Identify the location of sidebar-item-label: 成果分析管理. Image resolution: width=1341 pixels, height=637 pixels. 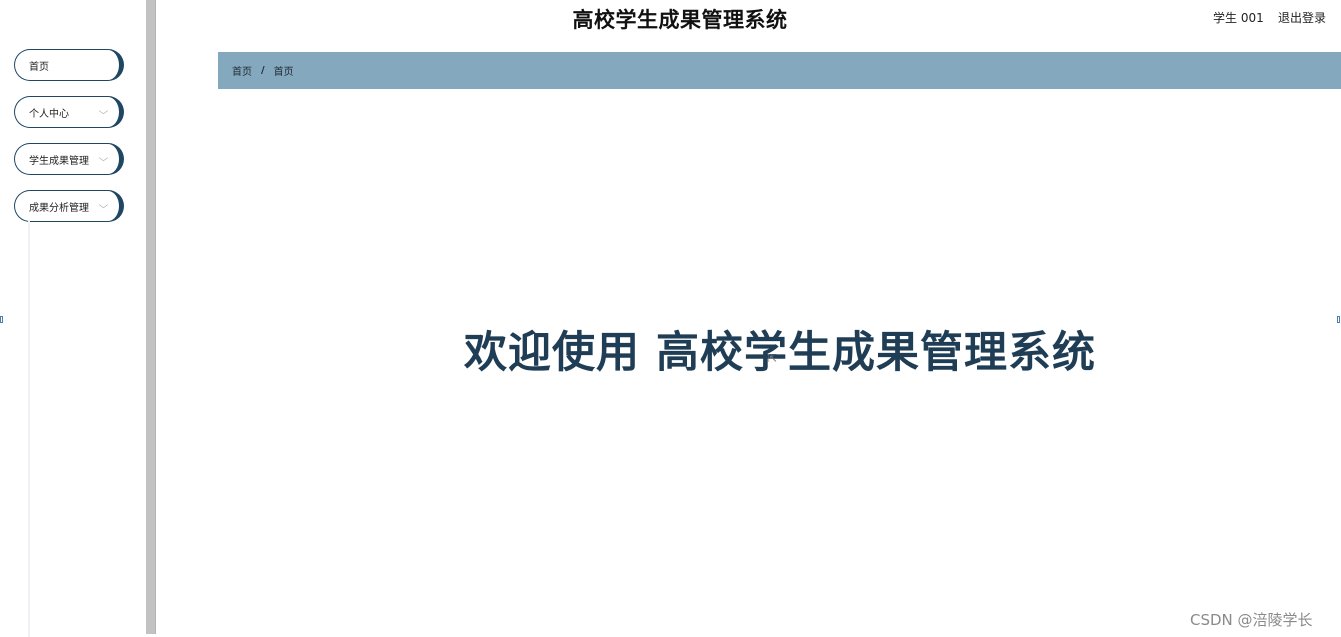
(59, 208).